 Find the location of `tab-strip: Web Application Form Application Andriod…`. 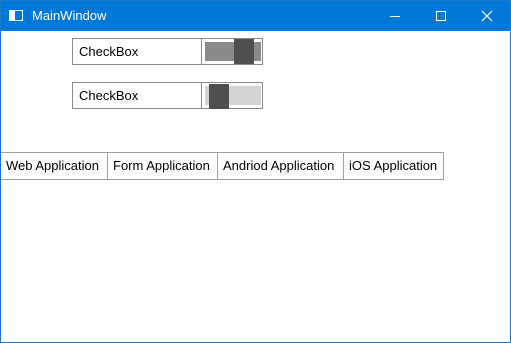

tab-strip: Web Application Form Application Andriod… is located at coordinates (222, 166).